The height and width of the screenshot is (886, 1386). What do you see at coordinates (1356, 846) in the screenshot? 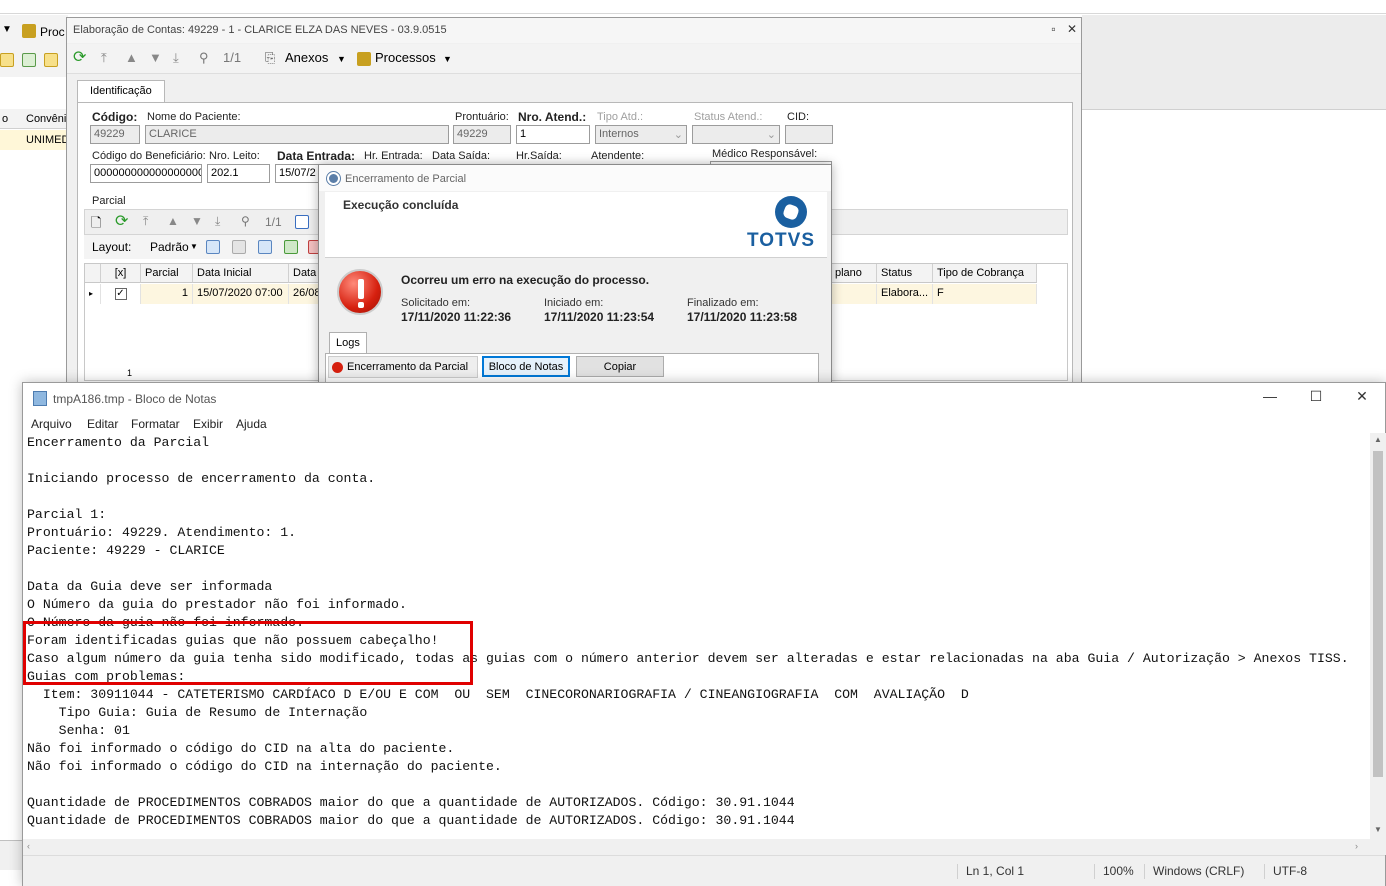
I see `scroll-right-icon: ›` at bounding box center [1356, 846].